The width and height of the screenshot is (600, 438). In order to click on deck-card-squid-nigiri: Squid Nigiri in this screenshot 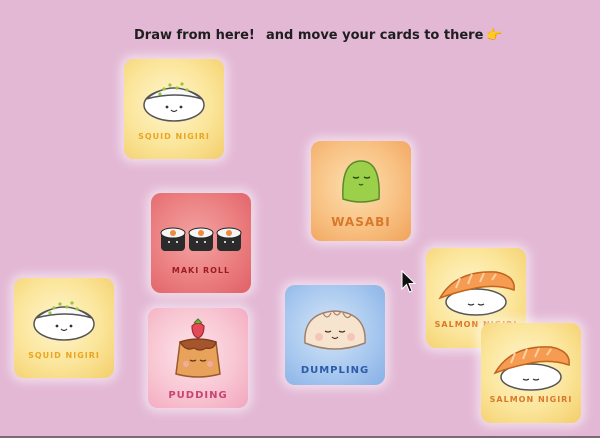, I will do `click(174, 109)`.